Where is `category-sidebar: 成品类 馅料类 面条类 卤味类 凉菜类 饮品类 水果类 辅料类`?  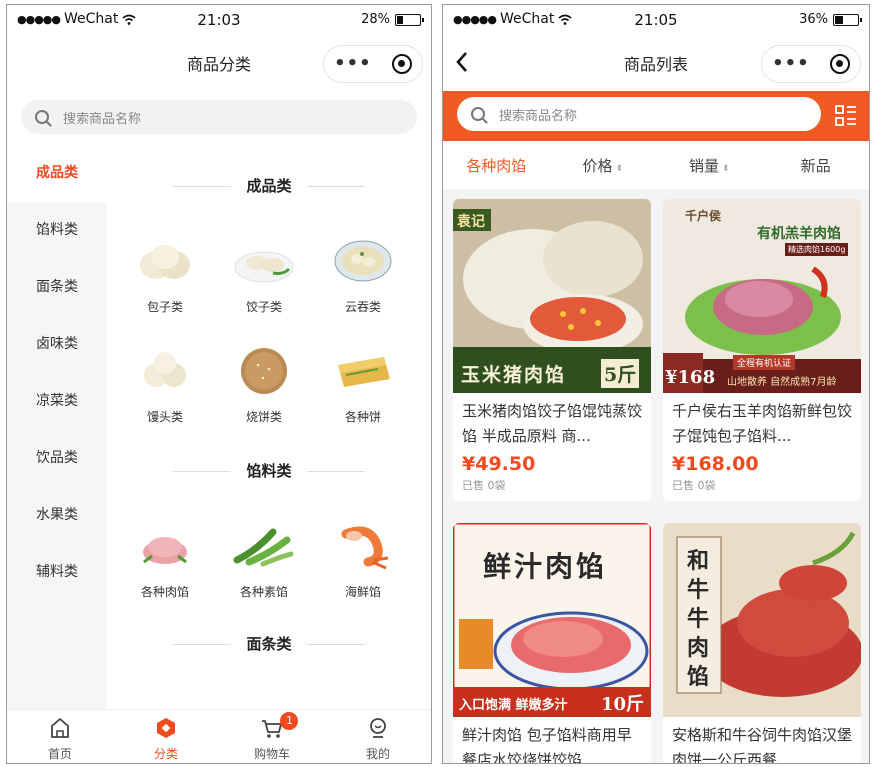 category-sidebar: 成品类 馅料类 面条类 卤味类 凉菜类 饮品类 水果类 辅料类 is located at coordinates (57, 427).